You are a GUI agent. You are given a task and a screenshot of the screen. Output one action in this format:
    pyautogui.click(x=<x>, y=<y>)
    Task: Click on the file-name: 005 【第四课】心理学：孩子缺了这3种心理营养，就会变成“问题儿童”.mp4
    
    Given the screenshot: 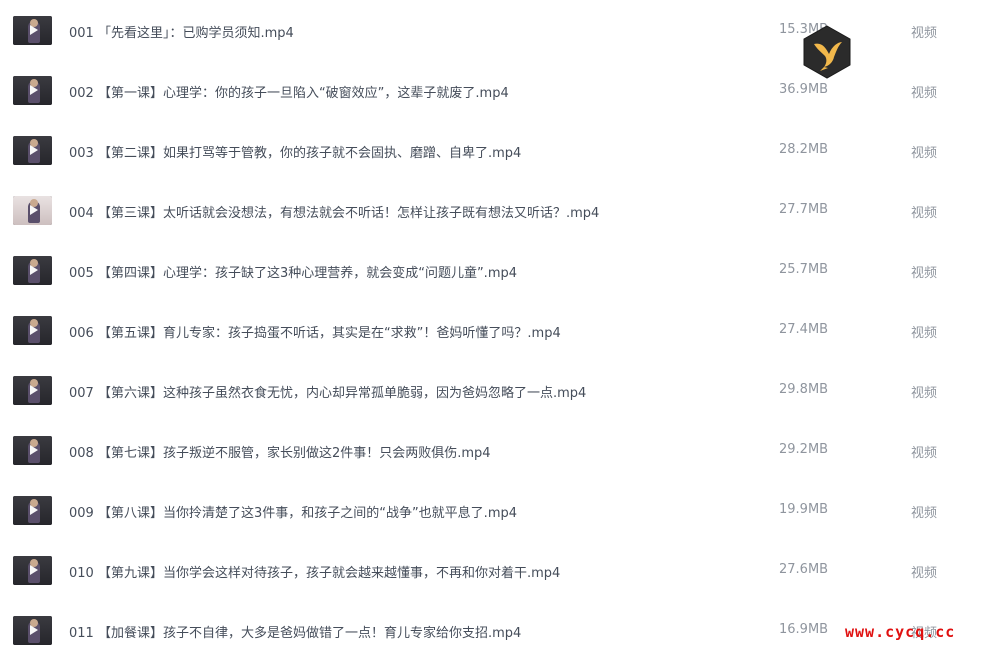 What is the action you would take?
    pyautogui.click(x=293, y=271)
    